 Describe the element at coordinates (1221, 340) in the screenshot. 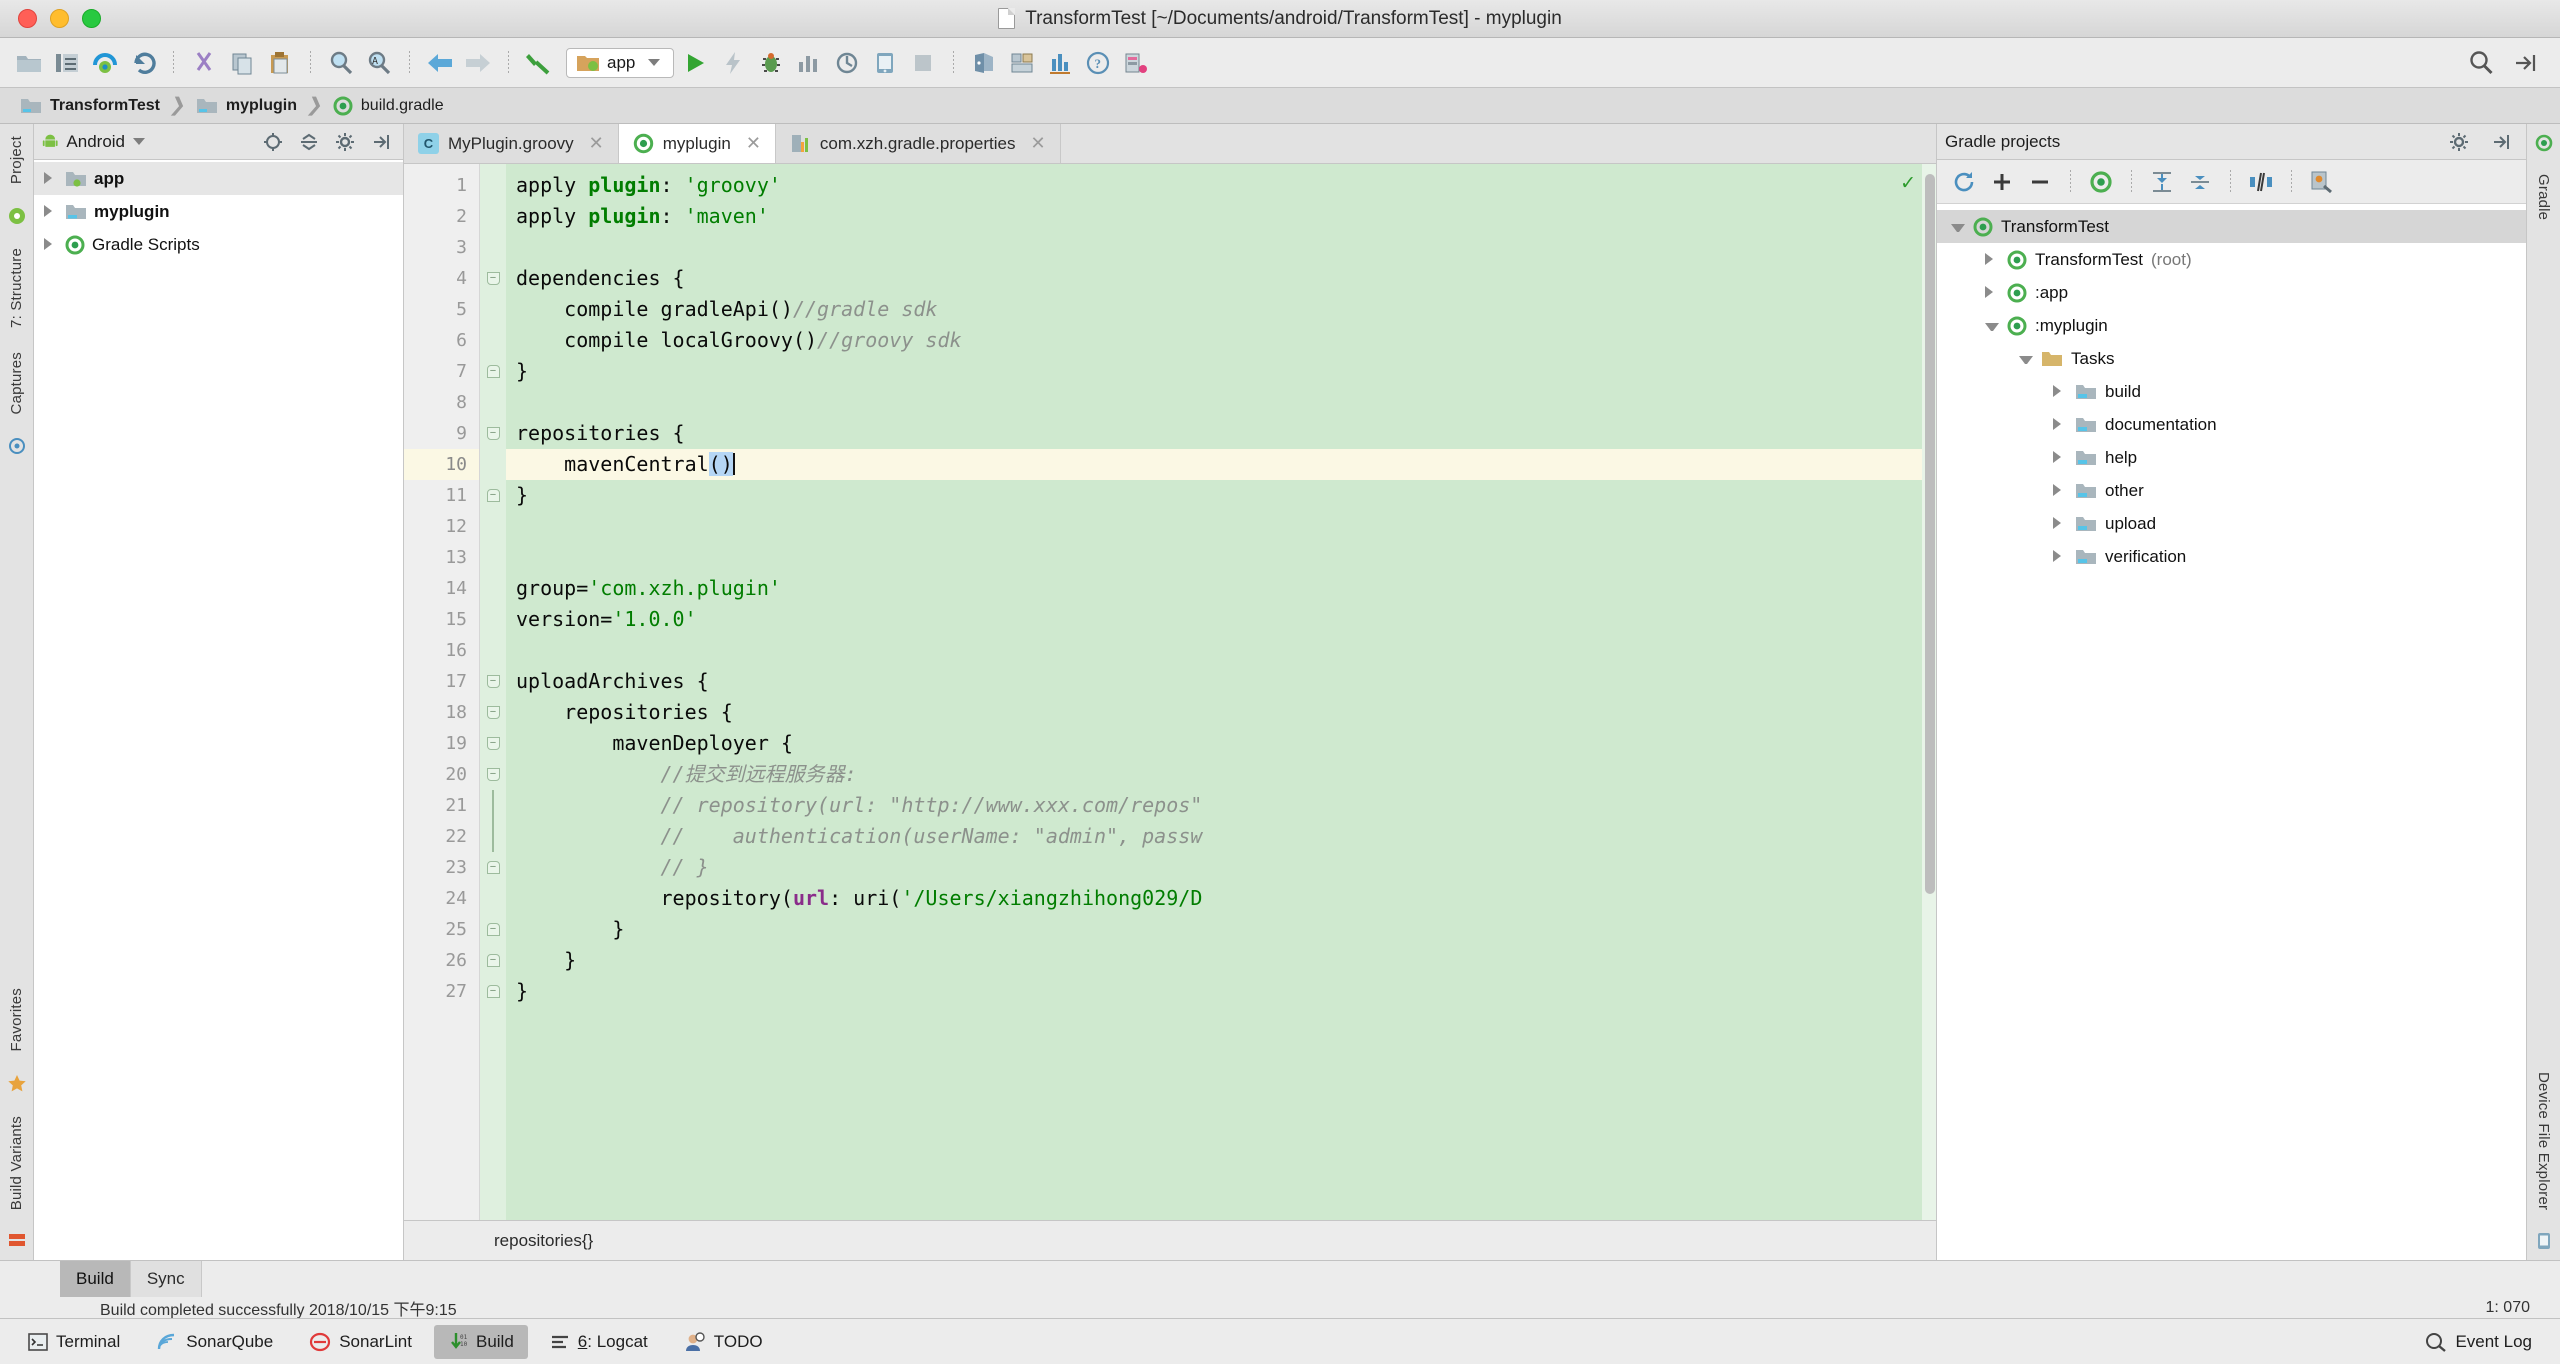

I see `code-line: compile localGroovy()//groovy sdk` at that location.